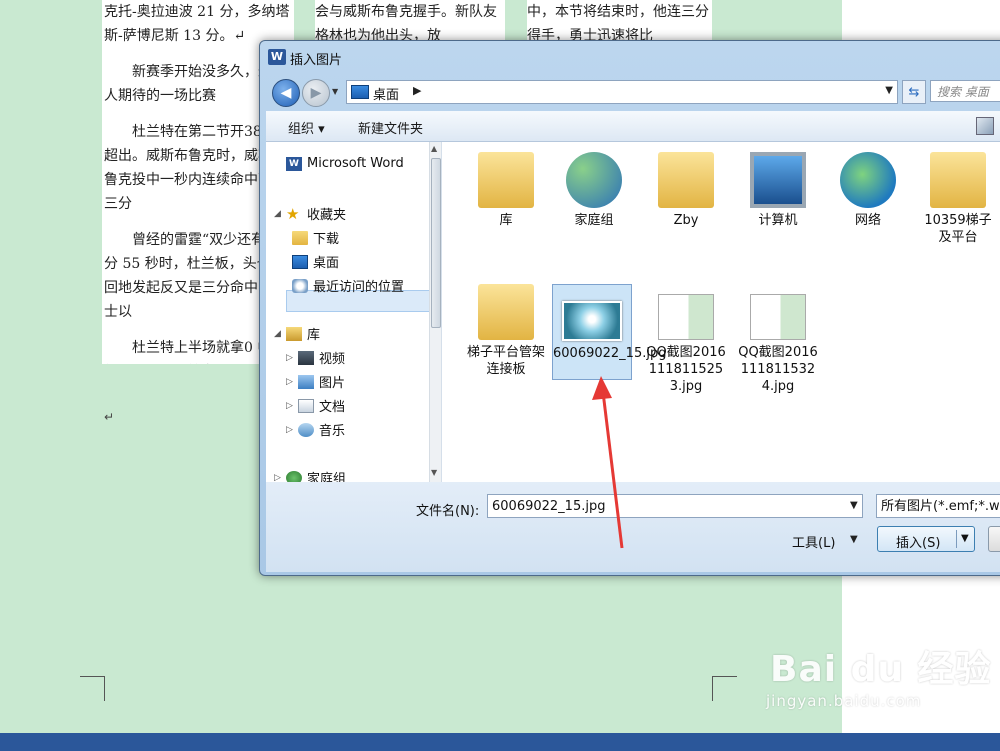  What do you see at coordinates (293, 213) in the screenshot?
I see `star-icon: ★` at bounding box center [293, 213].